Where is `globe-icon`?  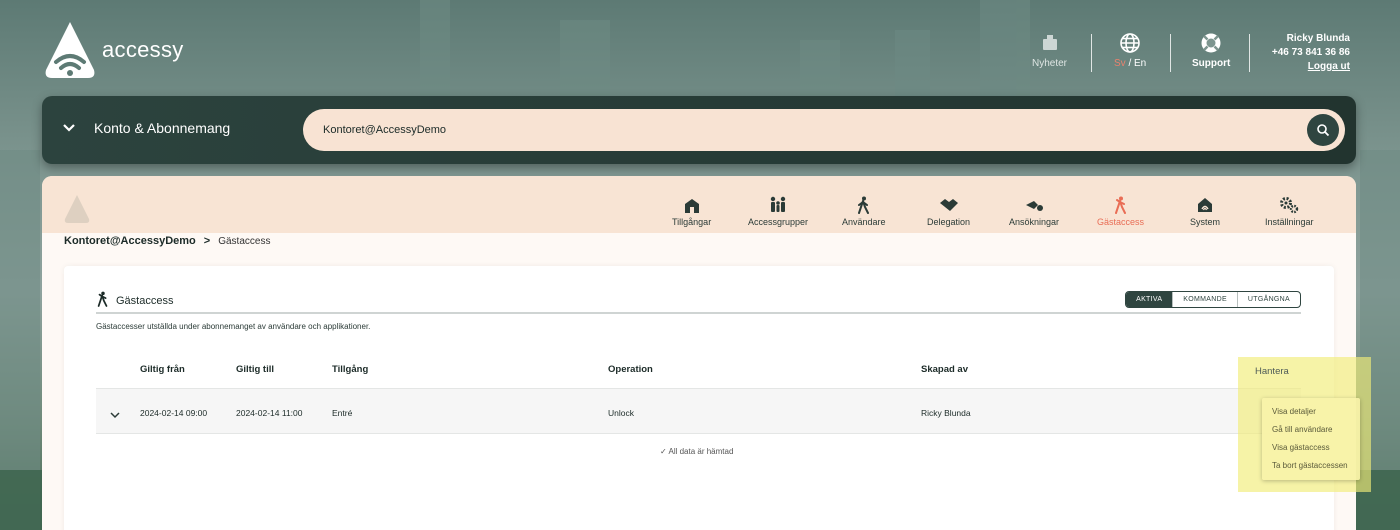 globe-icon is located at coordinates (1130, 43).